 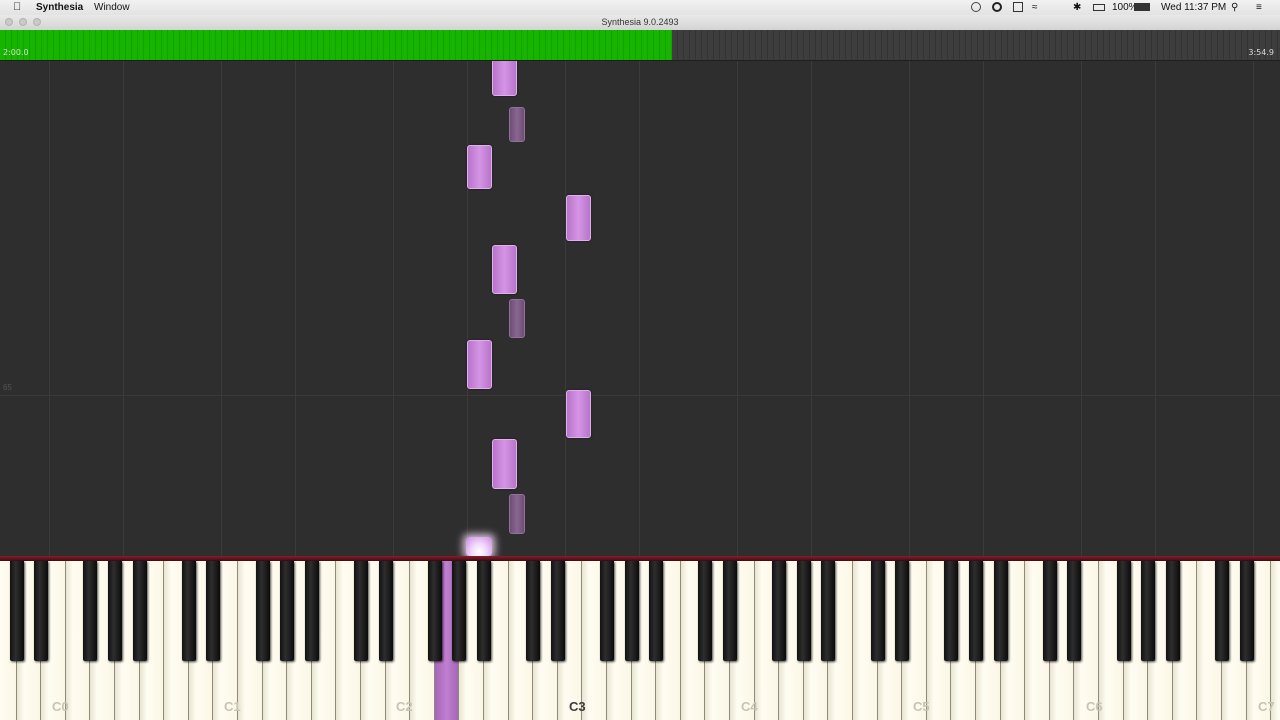 What do you see at coordinates (59, 7) in the screenshot?
I see `app-menu: Synthesia` at bounding box center [59, 7].